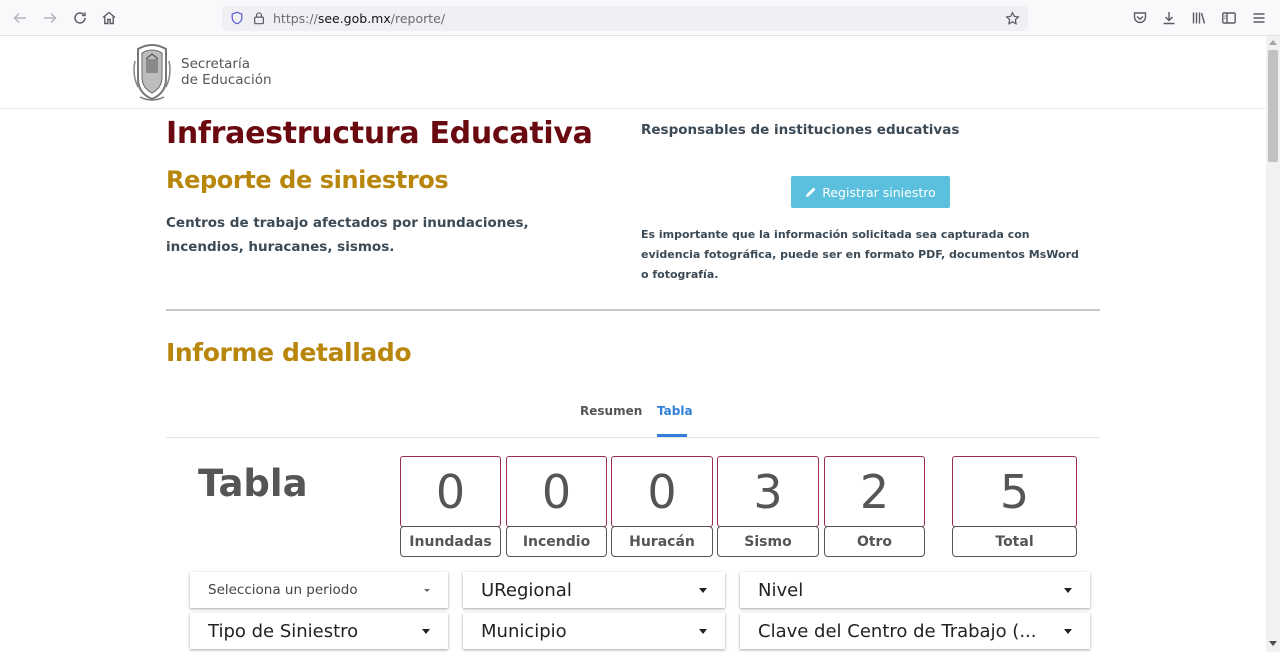 The image size is (1280, 652). What do you see at coordinates (625, 18) in the screenshot?
I see `url-bar: https://see.gob.mx/reporte/` at bounding box center [625, 18].